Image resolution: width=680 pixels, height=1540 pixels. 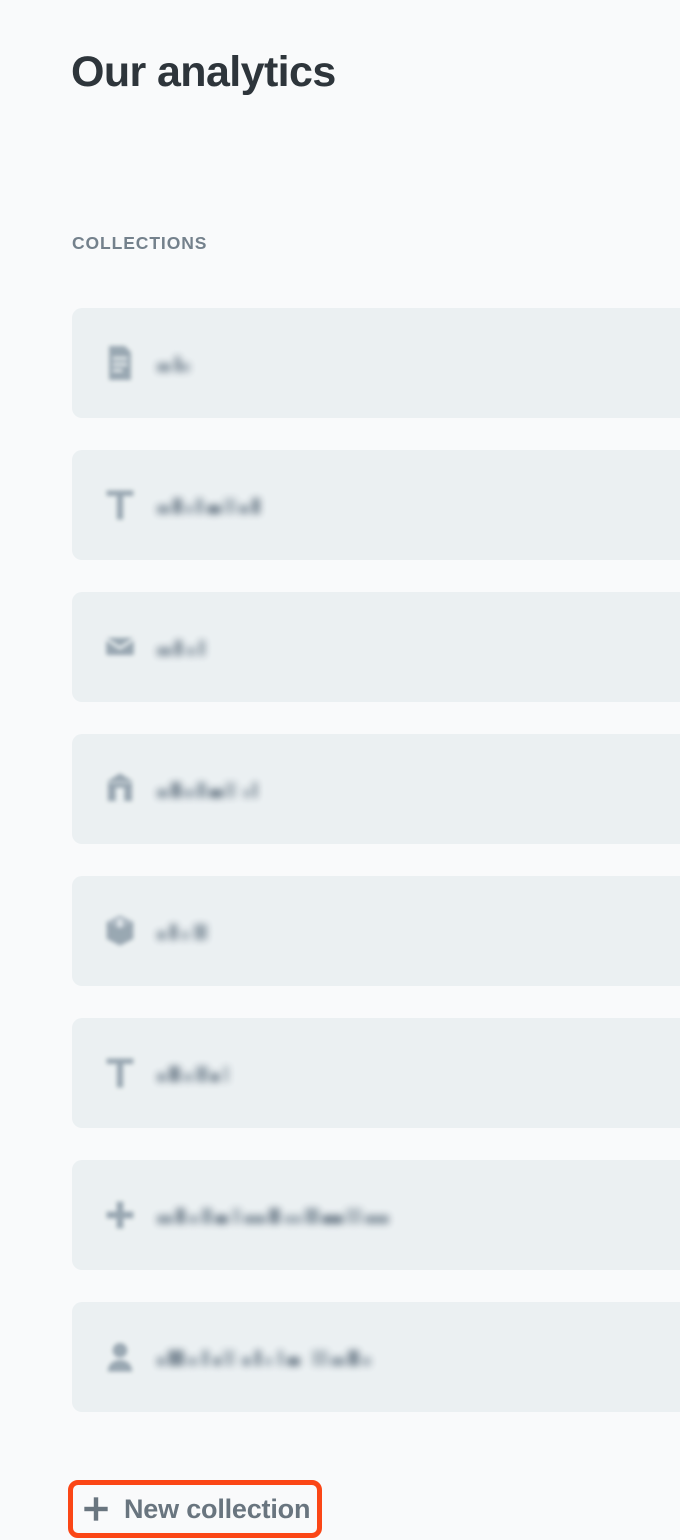 I want to click on new-collection-label: New collection, so click(x=217, y=1508).